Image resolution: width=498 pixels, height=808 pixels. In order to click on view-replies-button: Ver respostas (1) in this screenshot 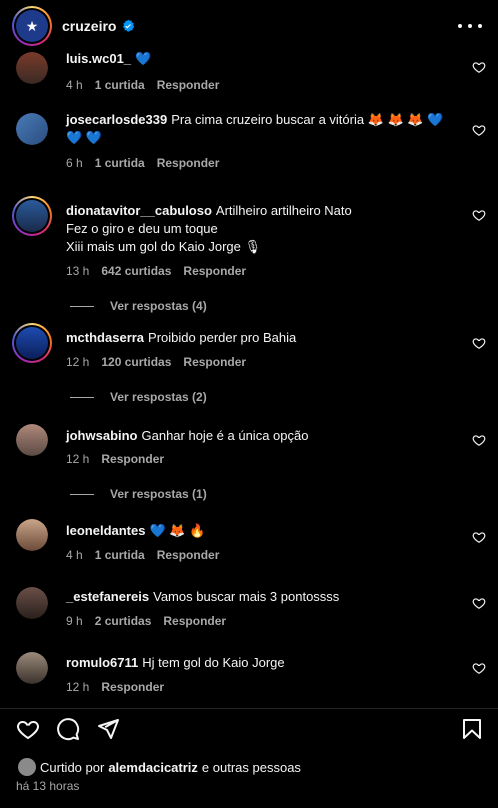, I will do `click(138, 494)`.